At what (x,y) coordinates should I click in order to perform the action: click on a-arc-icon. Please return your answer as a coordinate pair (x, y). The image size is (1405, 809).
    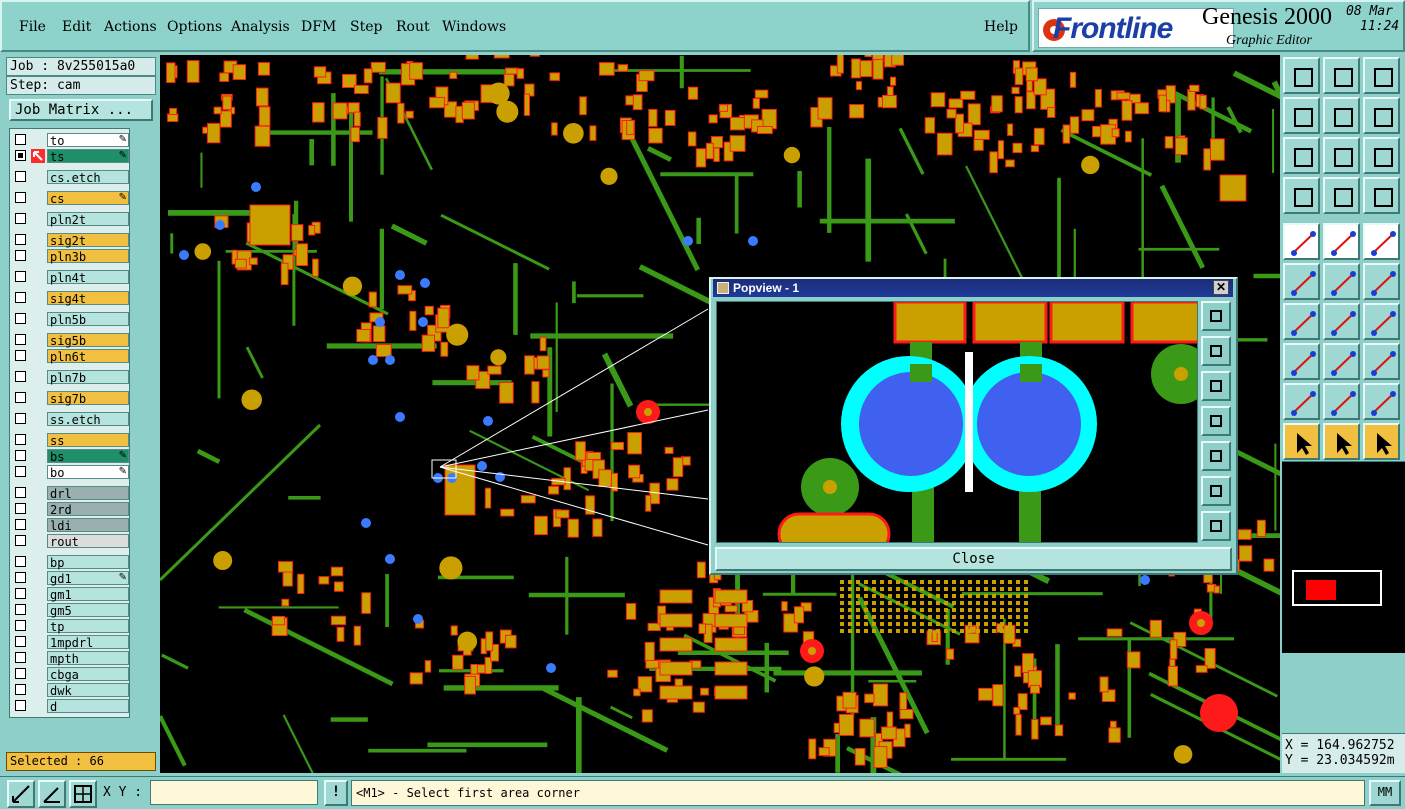
    Looking at the image, I should click on (1381, 401).